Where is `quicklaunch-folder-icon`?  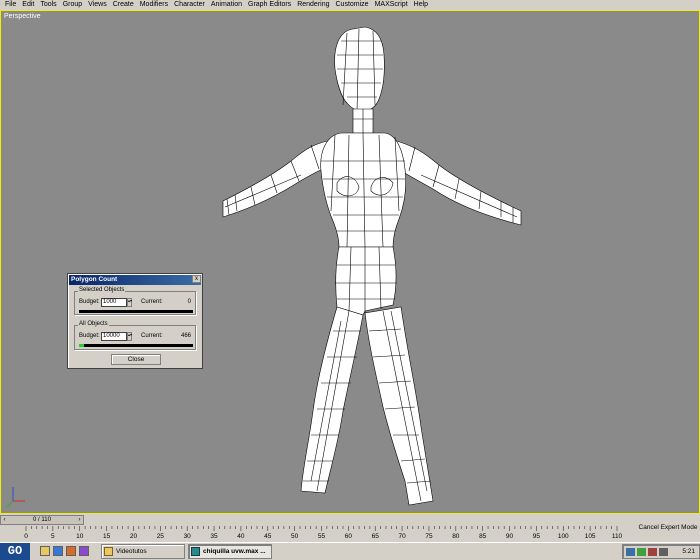 quicklaunch-folder-icon is located at coordinates (45, 551).